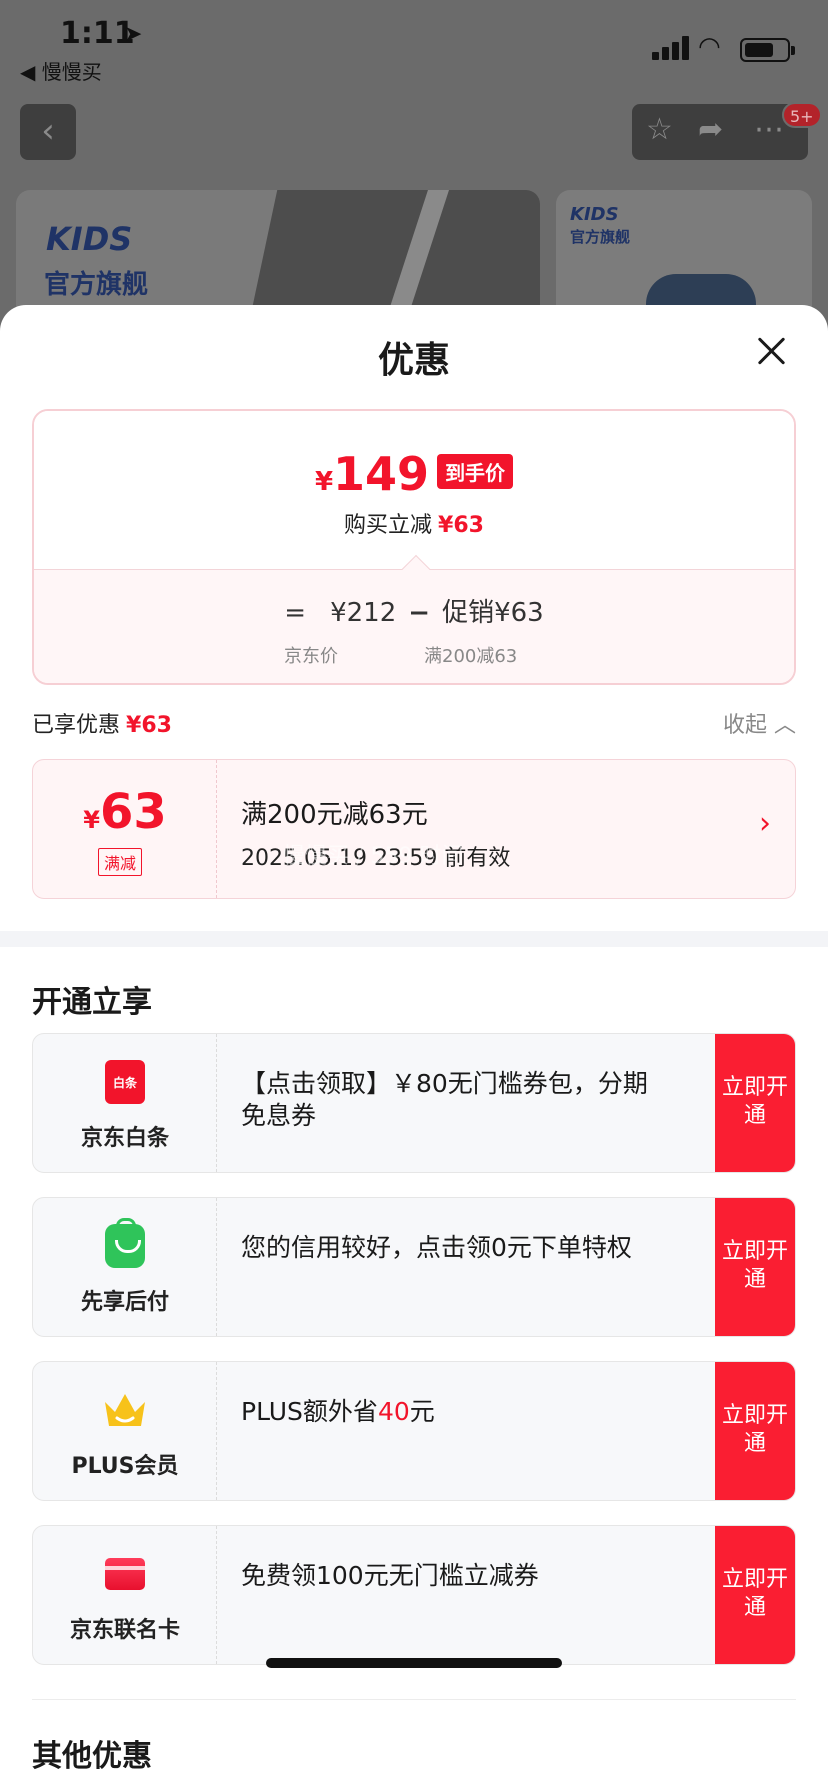  I want to click on price-formula: = ¥212− 促销¥63 京东价 满200减63, so click(414, 626).